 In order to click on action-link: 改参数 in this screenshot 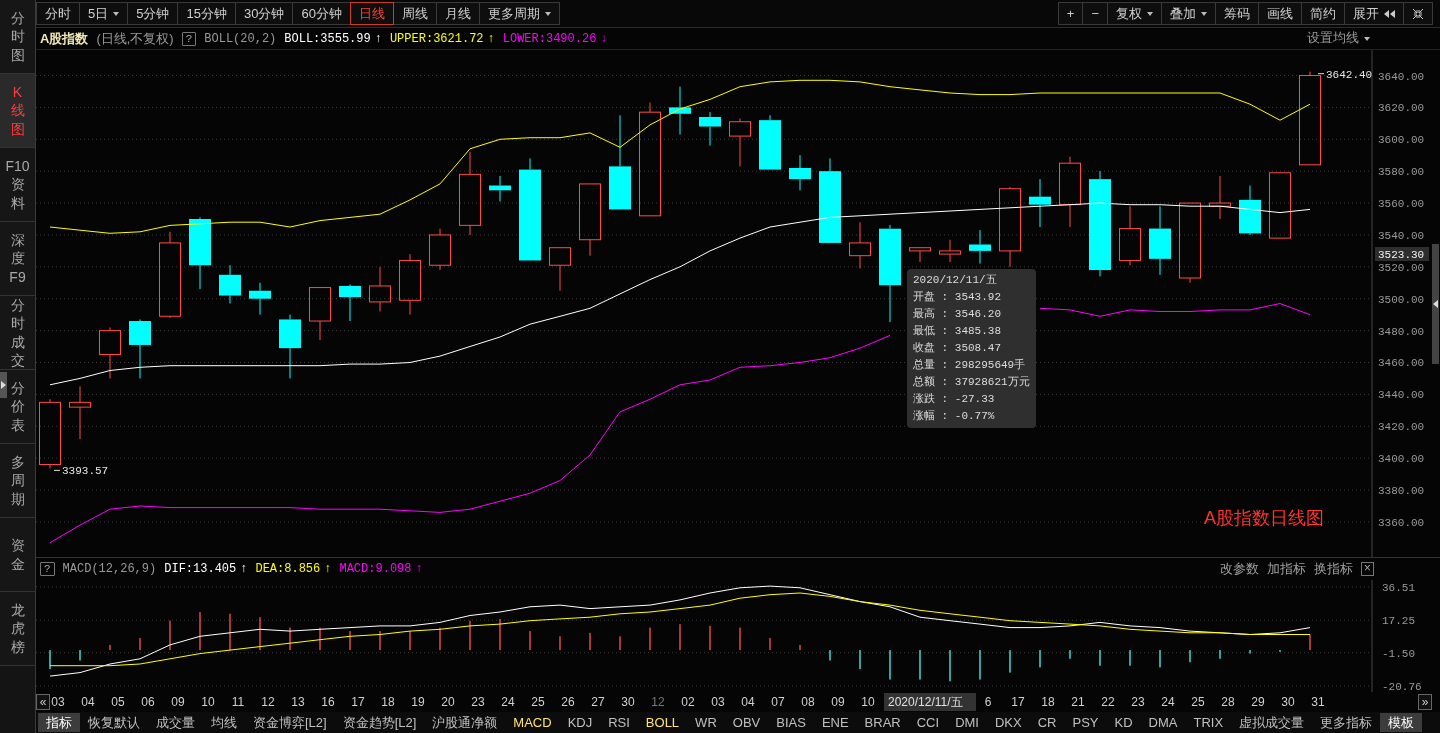, I will do `click(1239, 569)`.